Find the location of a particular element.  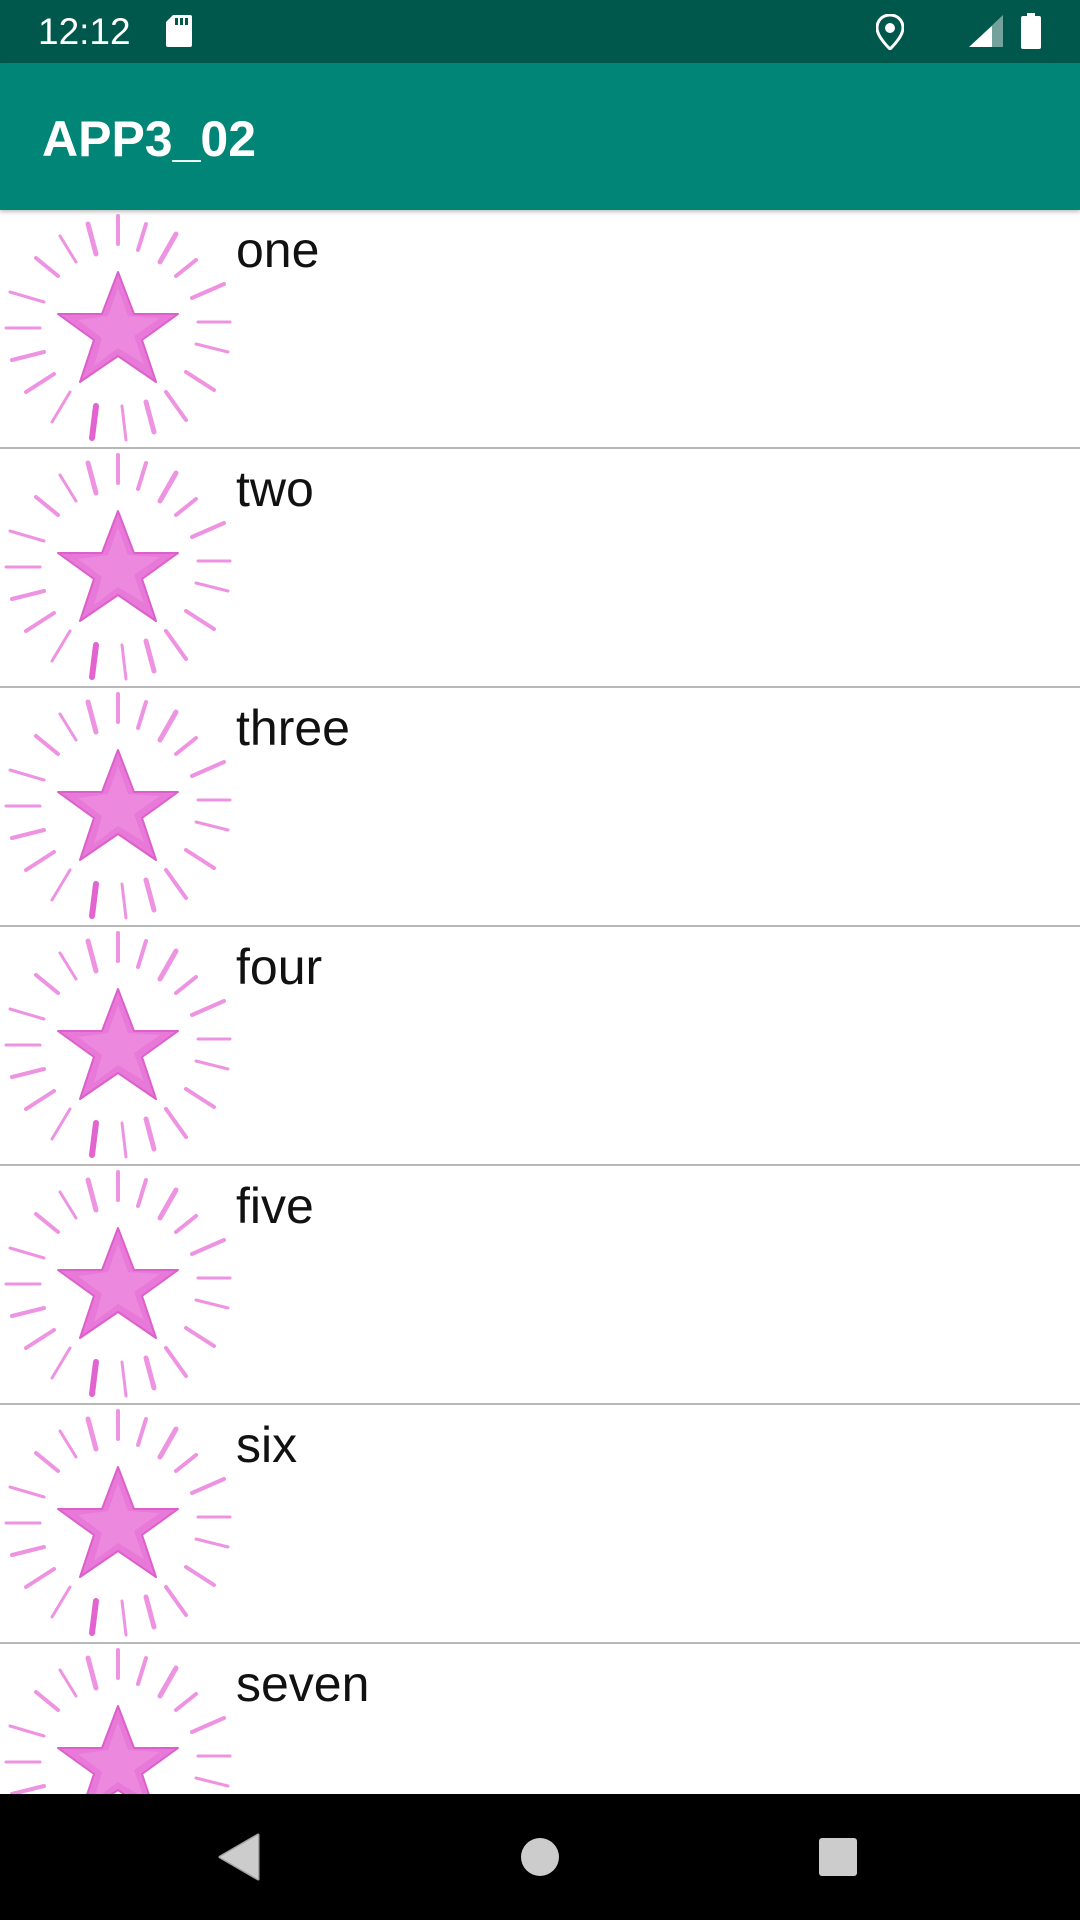

list-item: seven is located at coordinates (540, 1719).